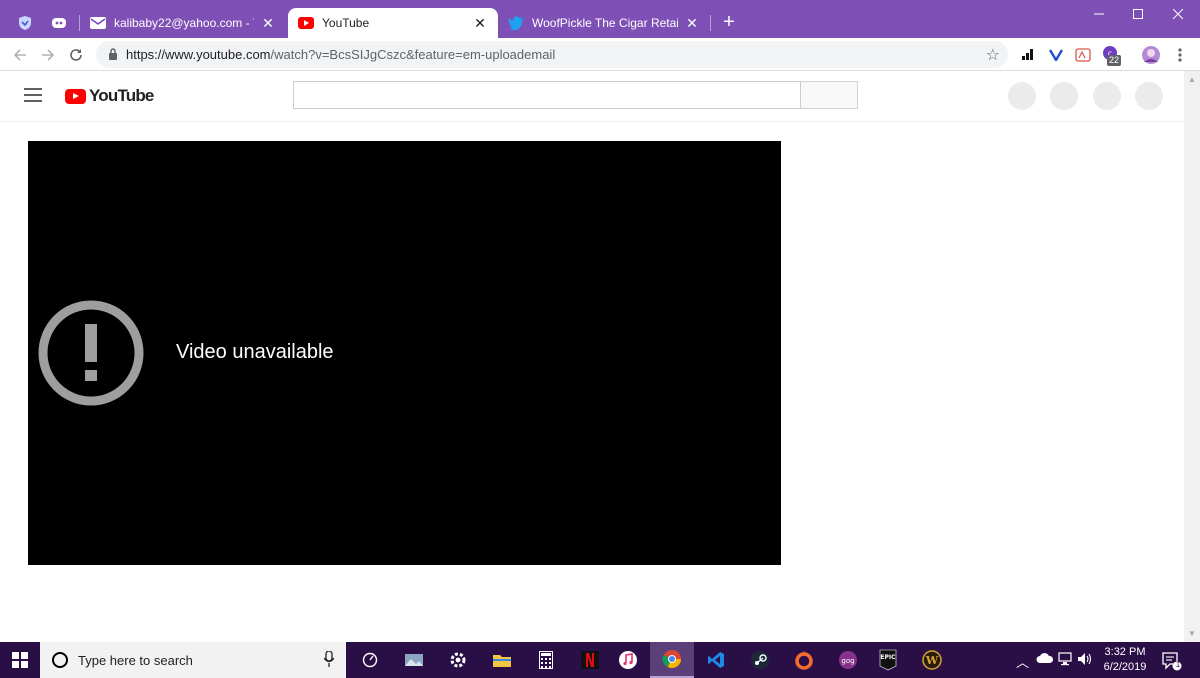 Image resolution: width=1200 pixels, height=678 pixels. I want to click on youtube-header: YouTube, so click(592, 97).